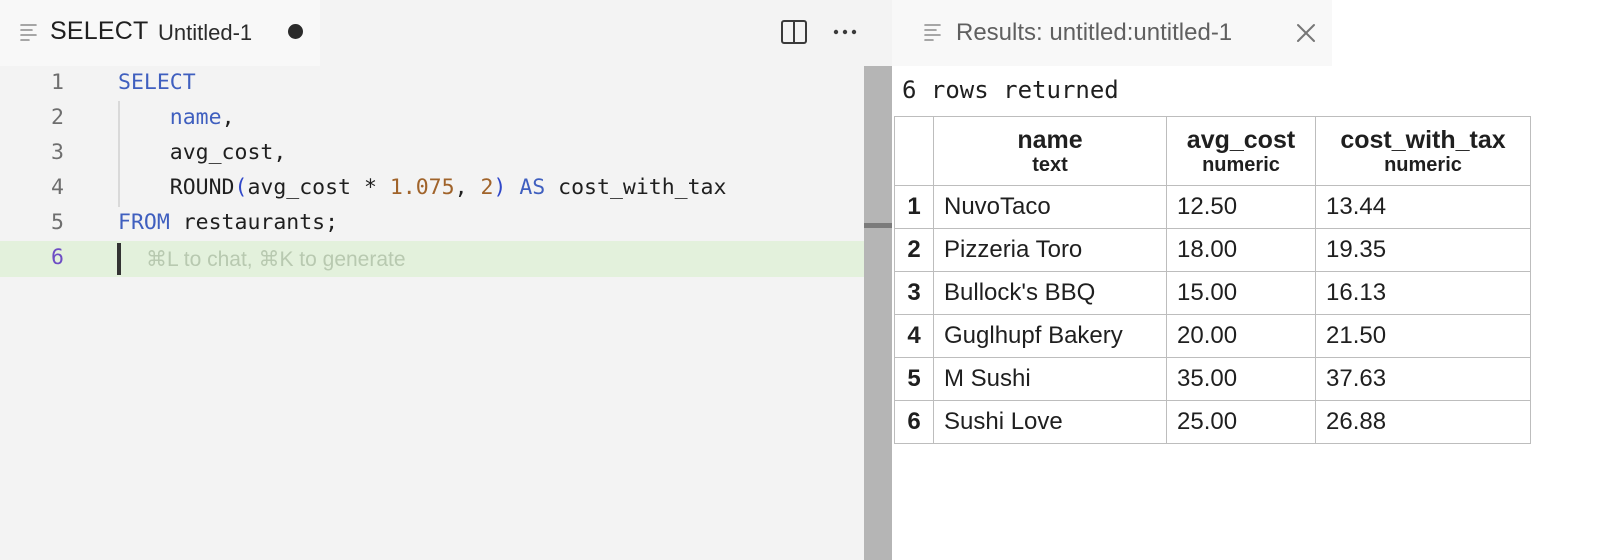 This screenshot has height=560, width=1624. Describe the element at coordinates (1094, 32) in the screenshot. I see `results-tab-title: Results: untitled:untitled-1` at that location.